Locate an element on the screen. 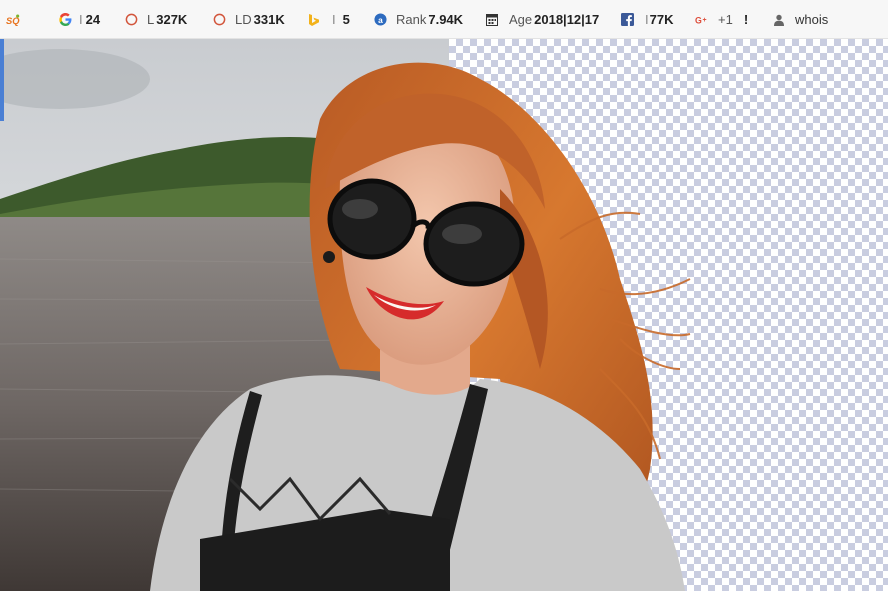  bing-index-value: 5 is located at coordinates (346, 19).